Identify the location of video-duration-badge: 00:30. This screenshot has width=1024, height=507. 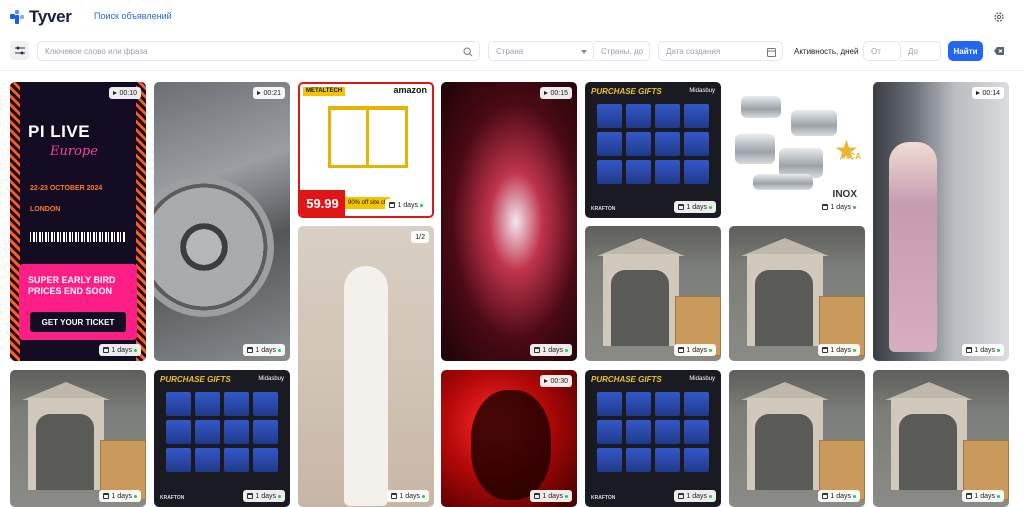
(556, 381).